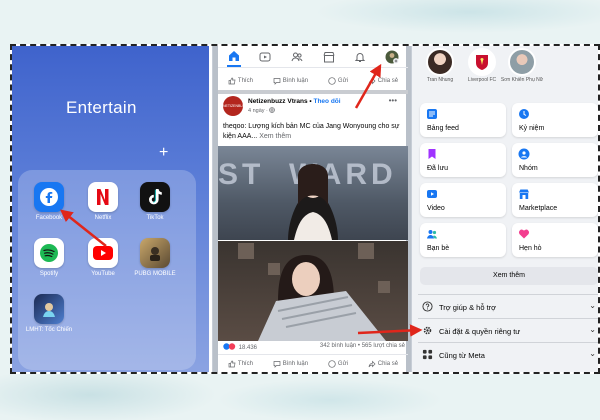 The height and width of the screenshot is (420, 600). What do you see at coordinates (508, 306) in the screenshot?
I see `menu-row-help: Trợ giúp & hỗ trợ ⌄` at bounding box center [508, 306].